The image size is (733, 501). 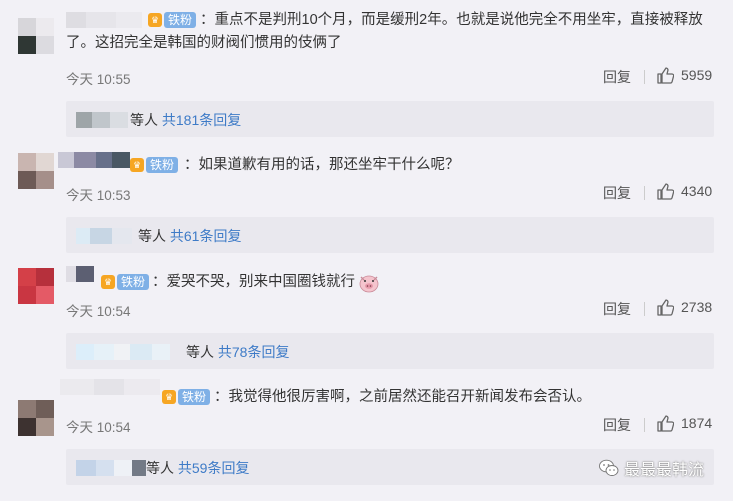 I want to click on comment-text-body: ：爱哭不哭，别来中国圈钱就行, so click(x=253, y=282).